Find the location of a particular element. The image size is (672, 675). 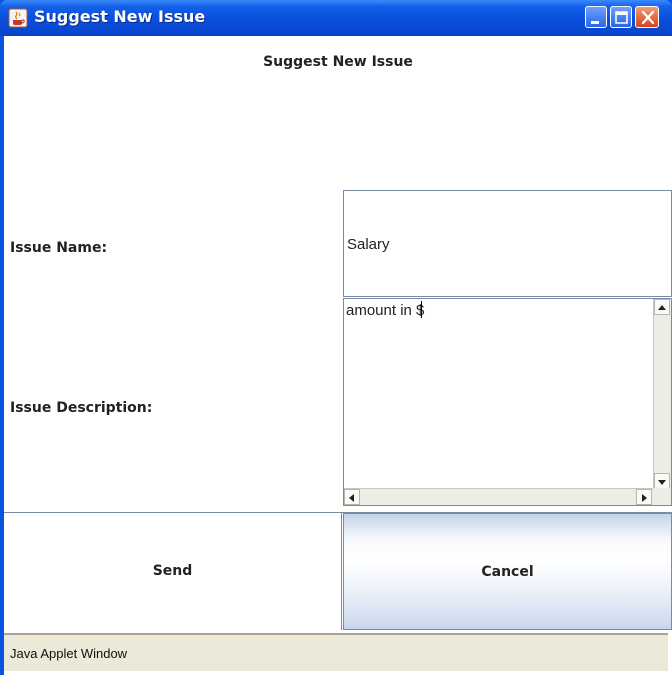

title-bar: Suggest New Issue is located at coordinates (336, 18).